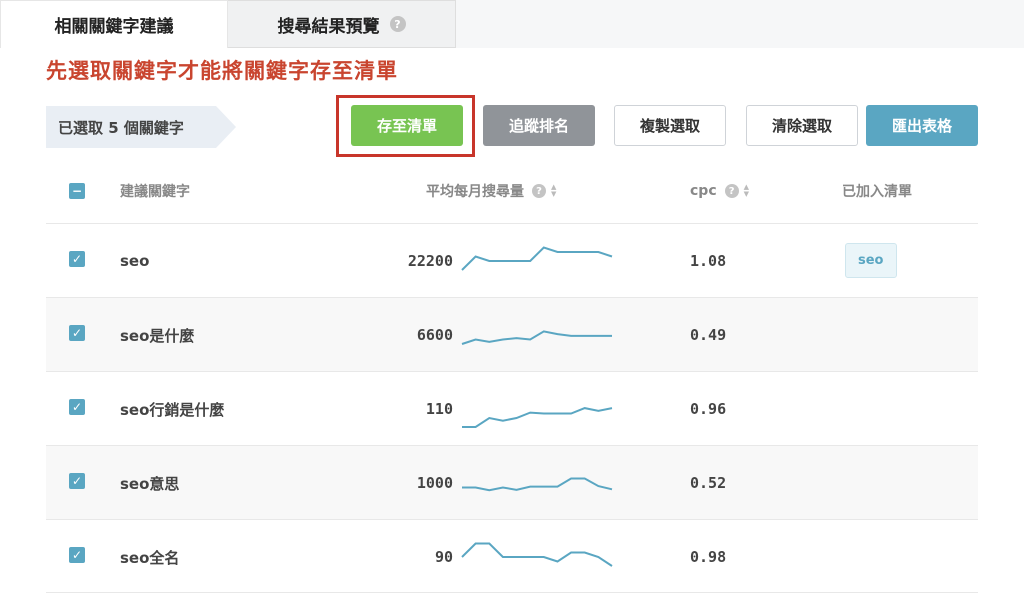 This screenshot has height=601, width=1024. I want to click on cpc-cell: 0.52, so click(708, 483).